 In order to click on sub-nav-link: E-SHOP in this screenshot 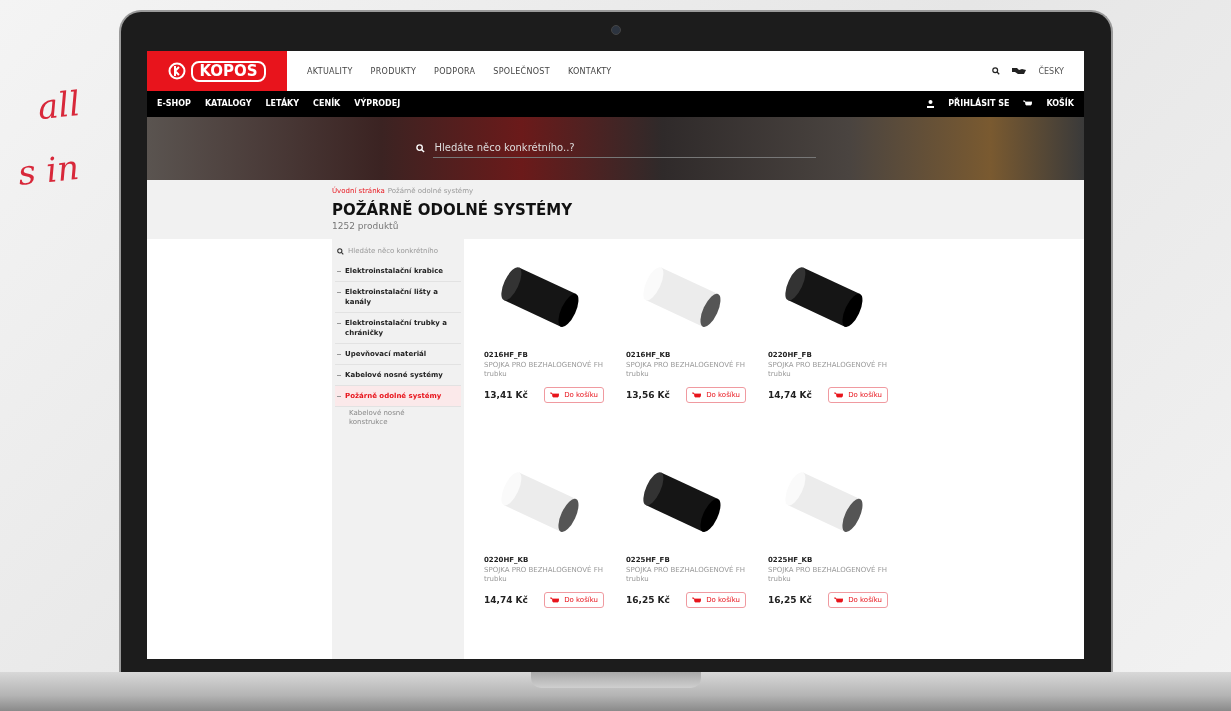, I will do `click(174, 104)`.